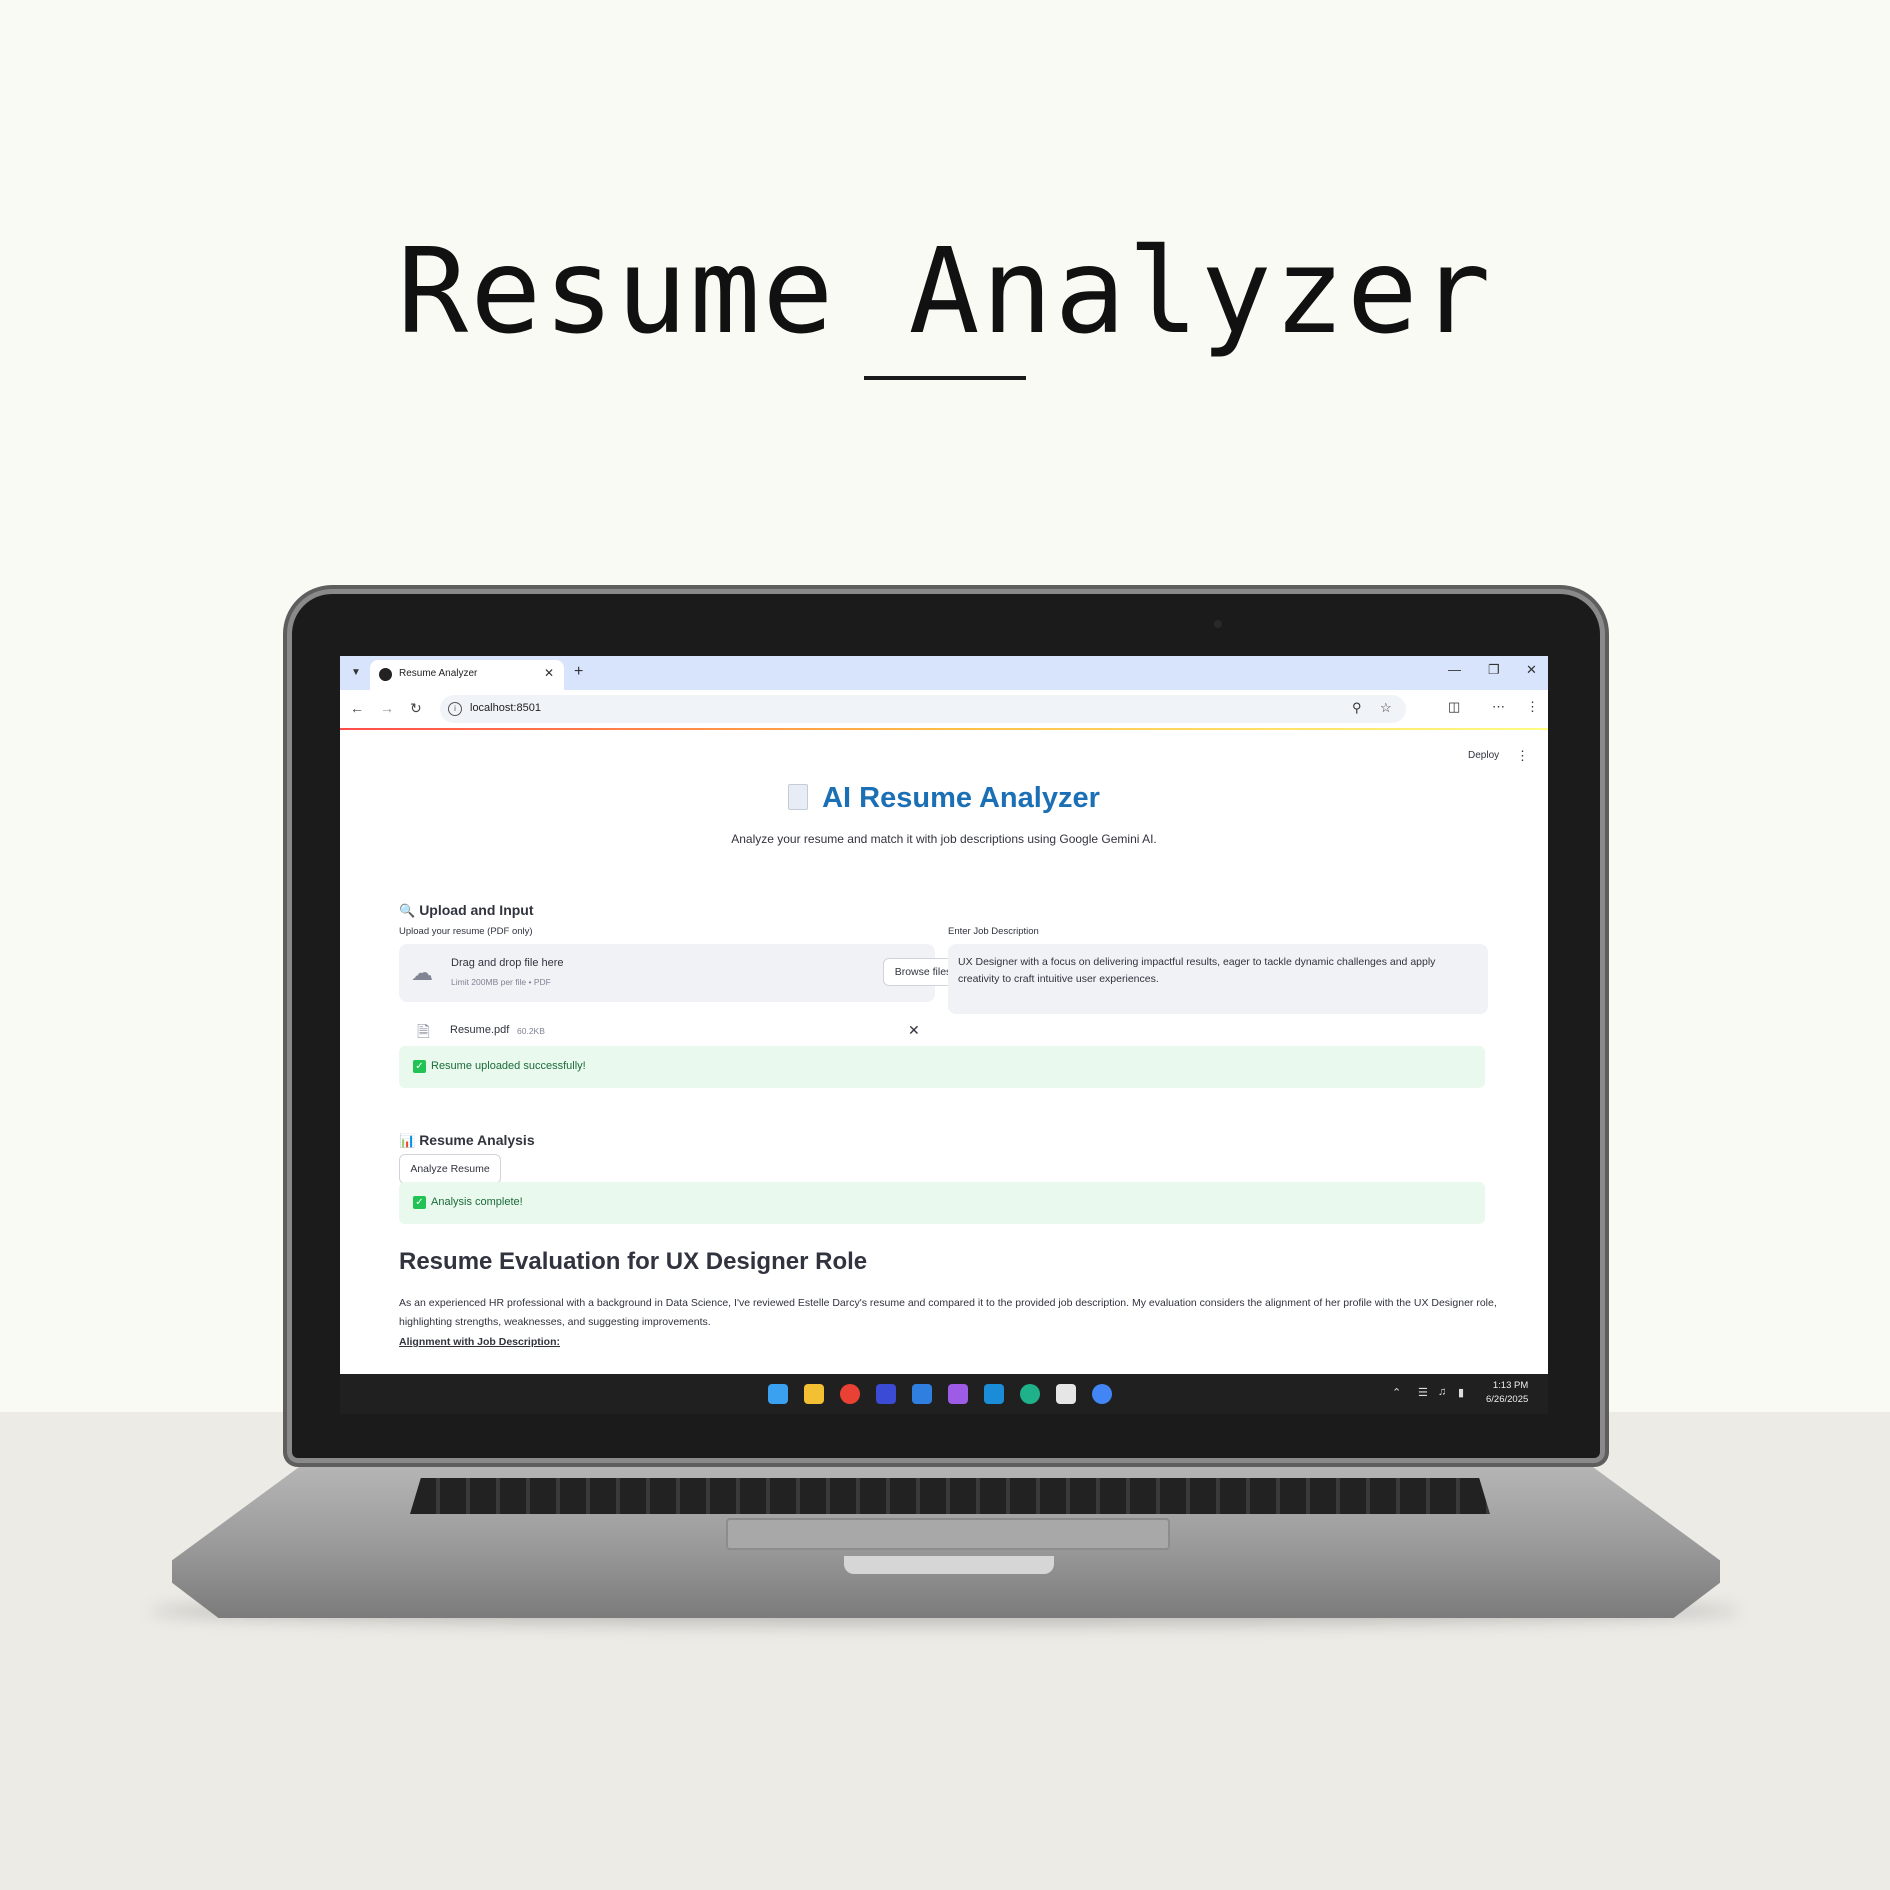  Describe the element at coordinates (850, 1394) in the screenshot. I see `chrome-icon` at that location.